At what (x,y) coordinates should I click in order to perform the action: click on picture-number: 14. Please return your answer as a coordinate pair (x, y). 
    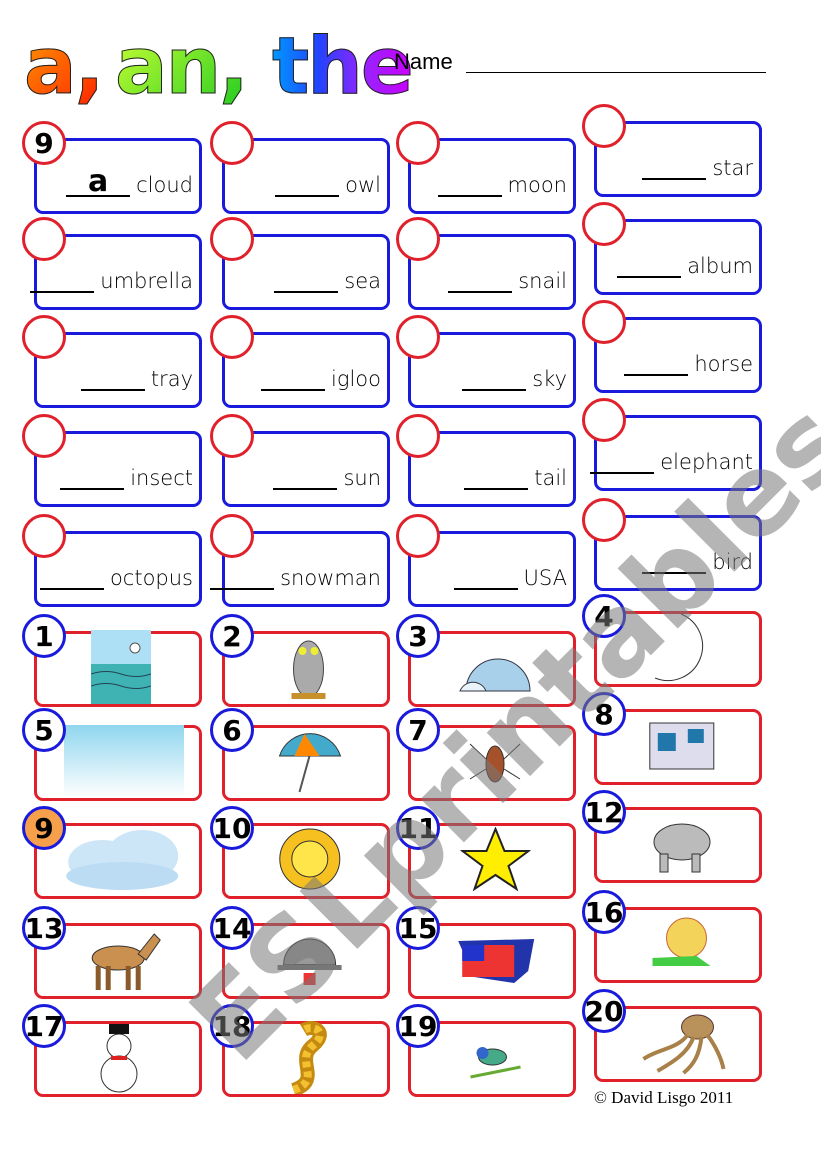
    Looking at the image, I should click on (232, 928).